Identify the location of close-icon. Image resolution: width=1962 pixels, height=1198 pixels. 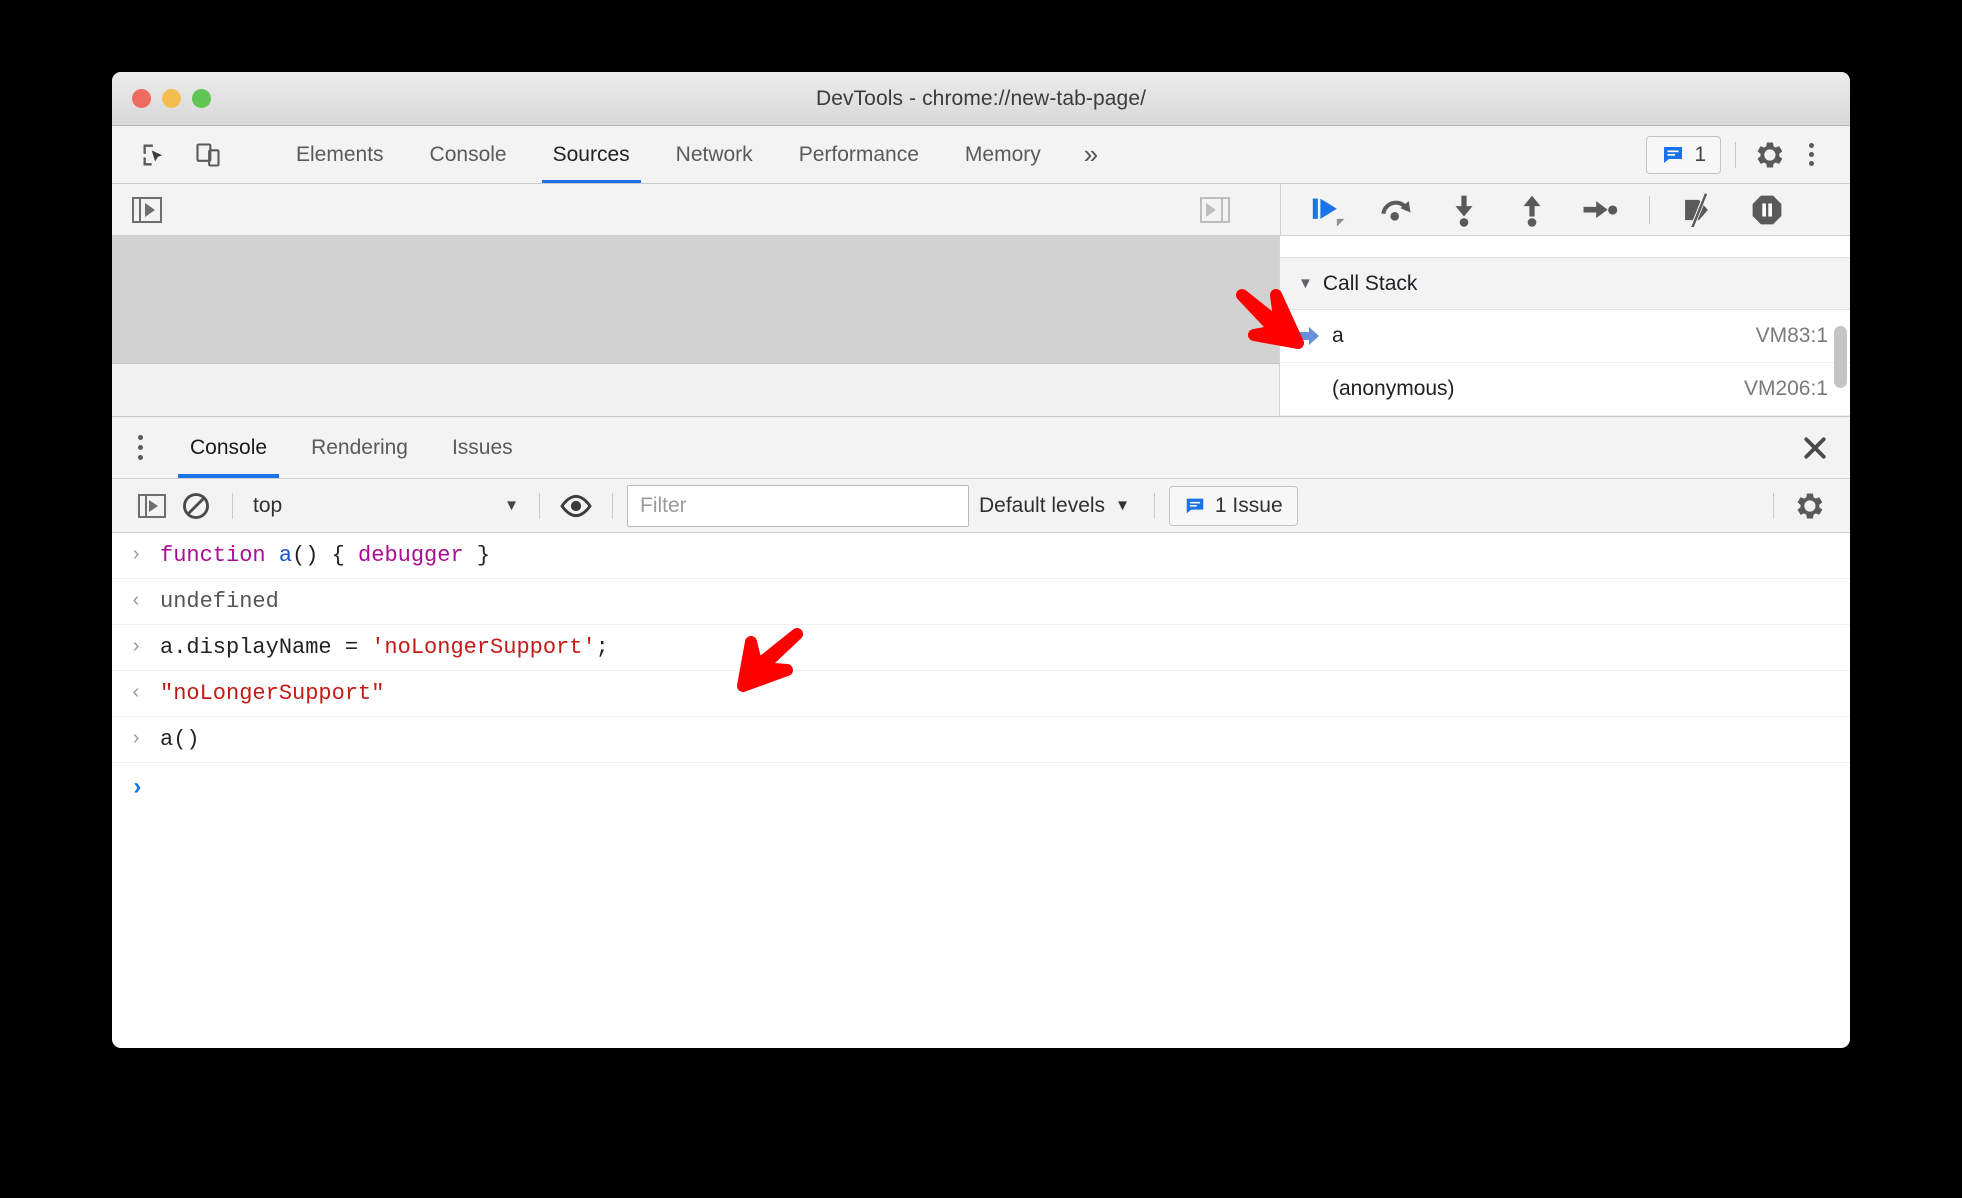
(1815, 447).